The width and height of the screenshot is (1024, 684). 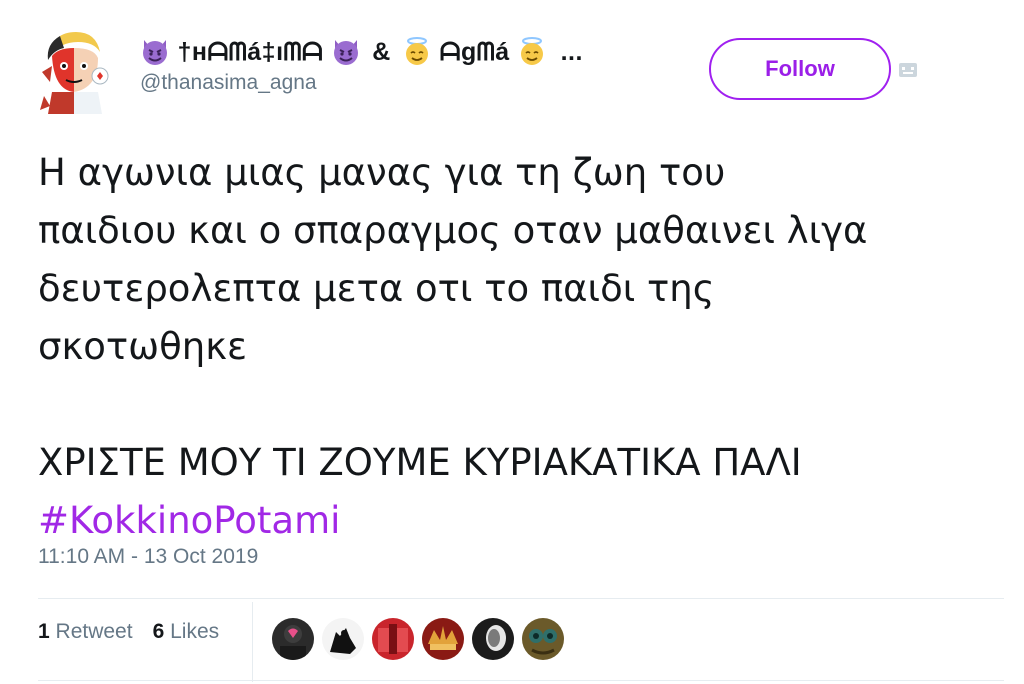 I want to click on liker-avatars, so click(x=418, y=639).